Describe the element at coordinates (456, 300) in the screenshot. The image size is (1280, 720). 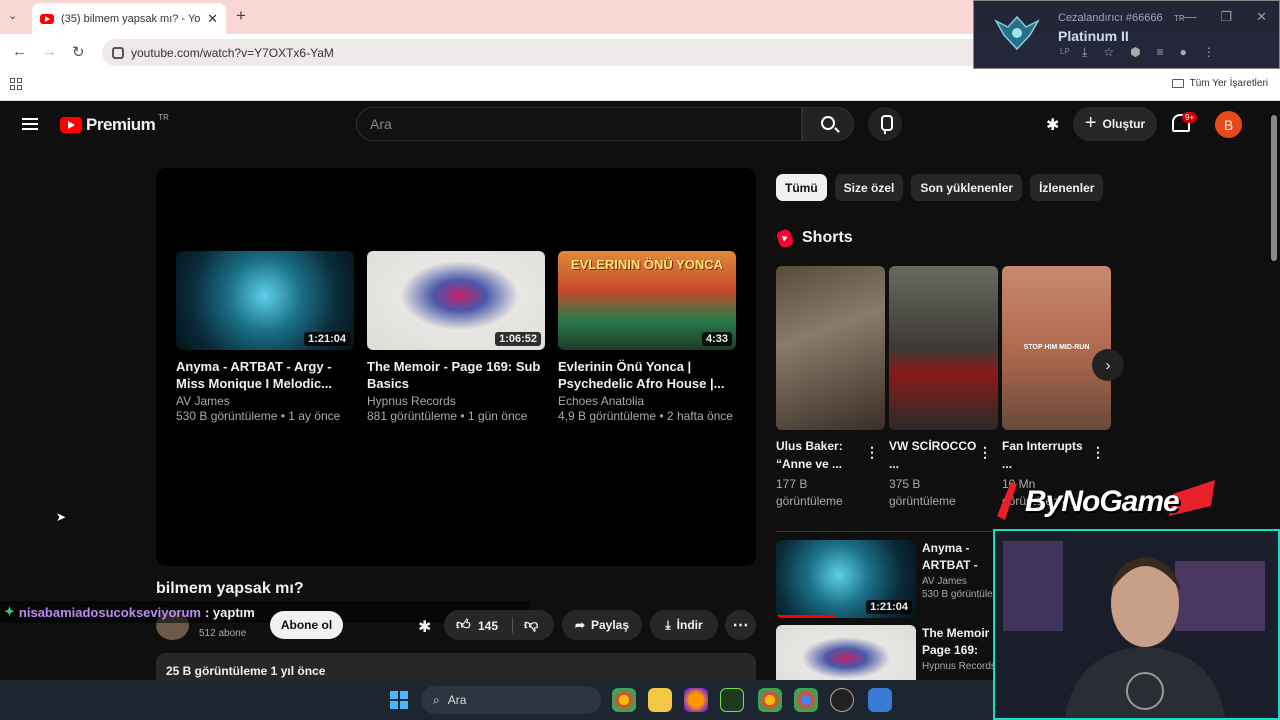
I see `video-thumbnail: 1:06:52` at that location.